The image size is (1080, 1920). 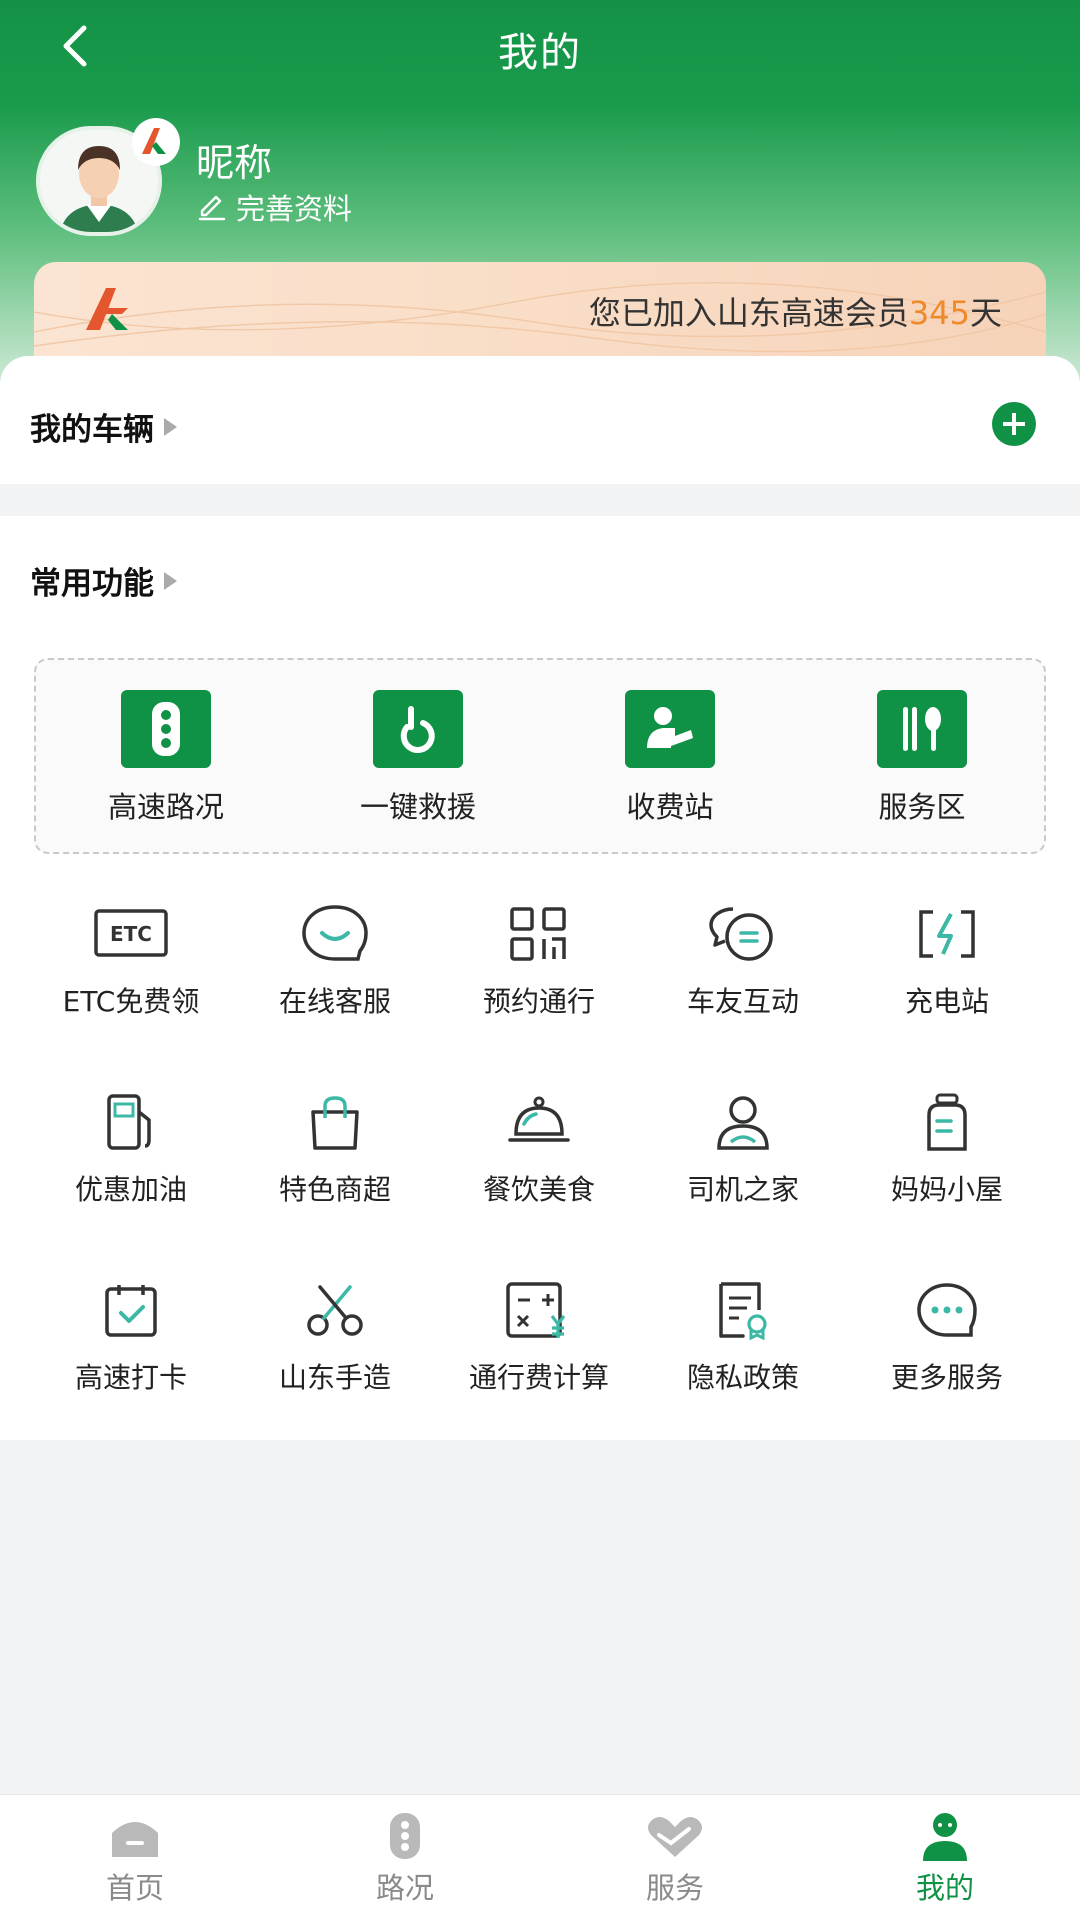 What do you see at coordinates (335, 1122) in the screenshot?
I see `shopping-bag-icon` at bounding box center [335, 1122].